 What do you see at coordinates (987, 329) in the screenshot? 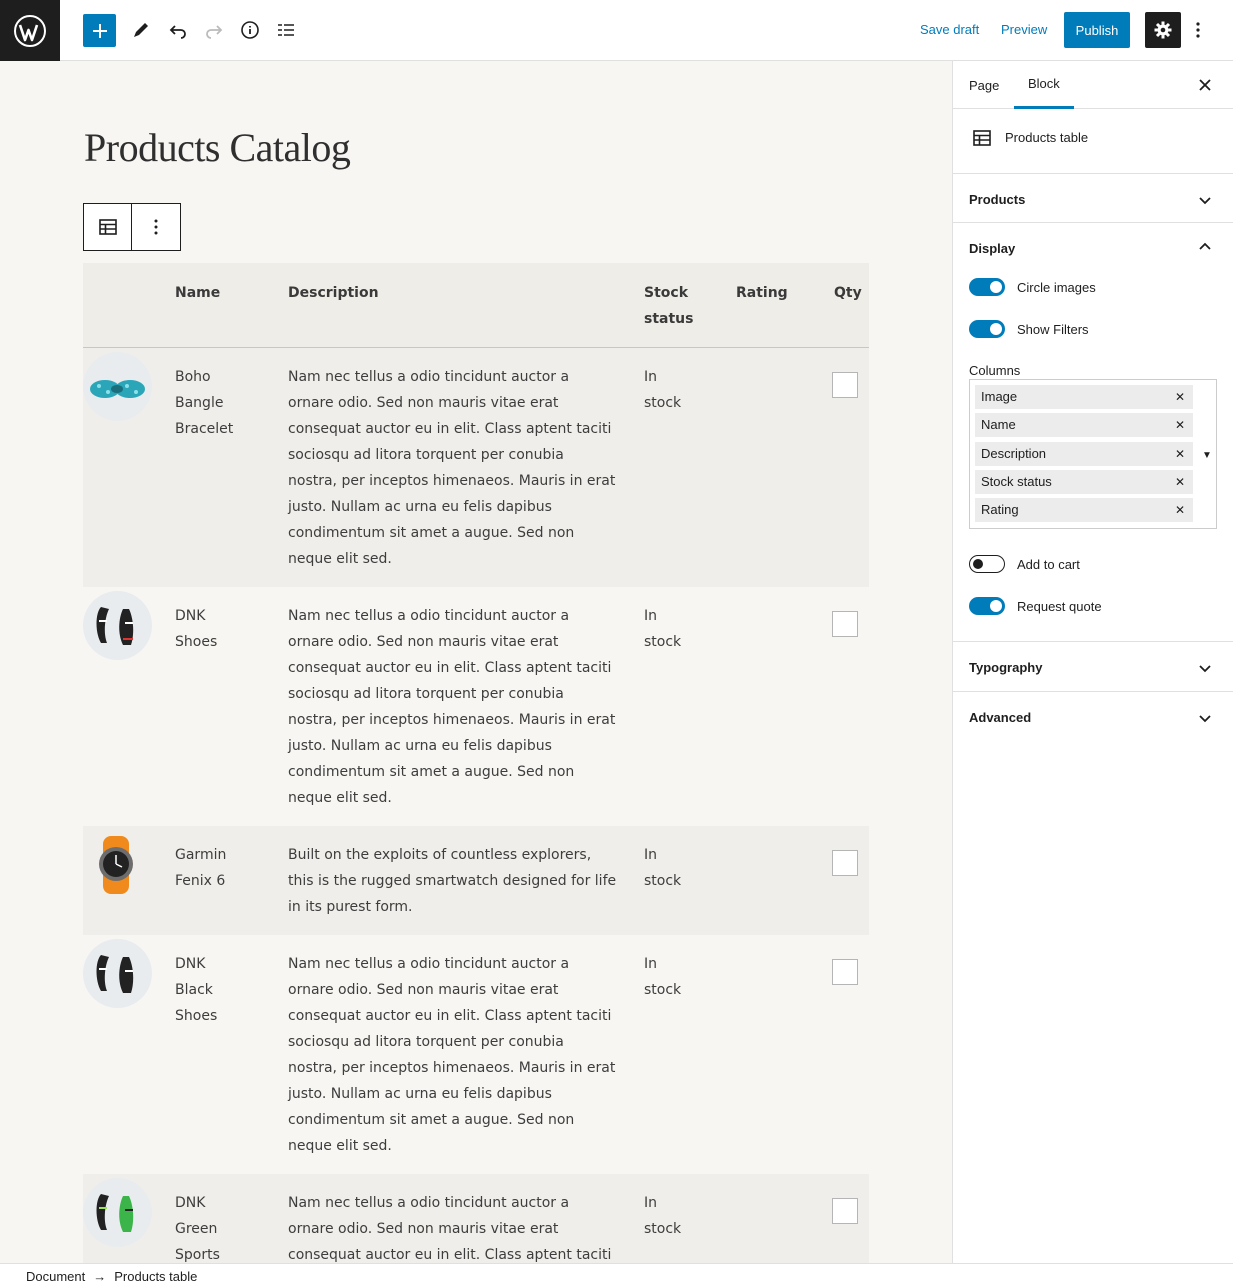
I see `show-filters-toggle` at bounding box center [987, 329].